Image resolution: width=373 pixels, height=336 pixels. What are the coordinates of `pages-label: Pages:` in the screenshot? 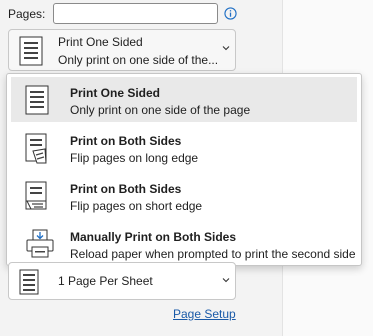 It's located at (27, 14).